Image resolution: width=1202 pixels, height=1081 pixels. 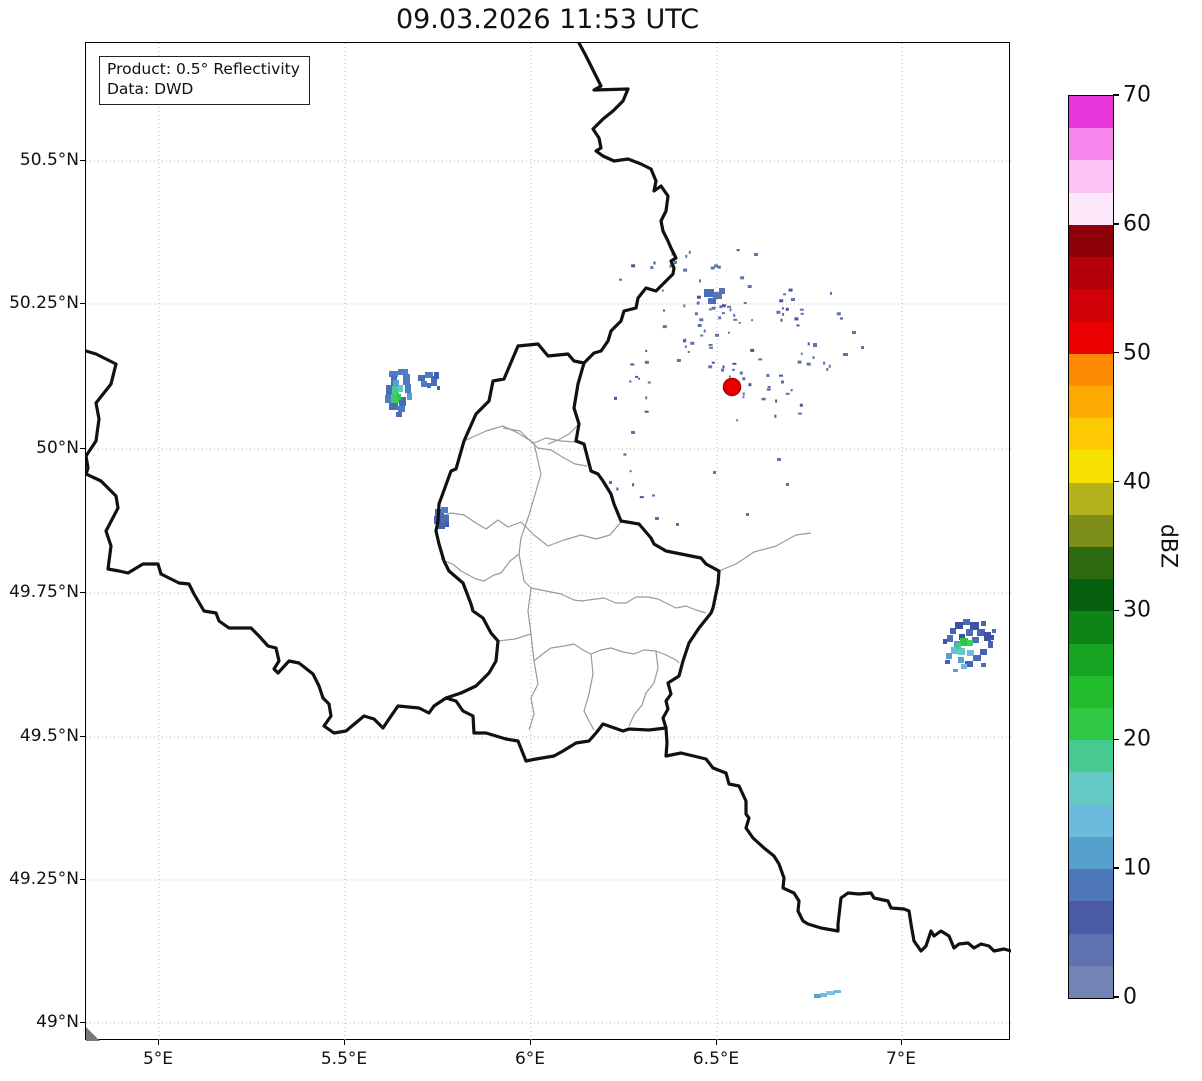 I want to click on y-axis-tick-label: 49.25°N, so click(x=44, y=879).